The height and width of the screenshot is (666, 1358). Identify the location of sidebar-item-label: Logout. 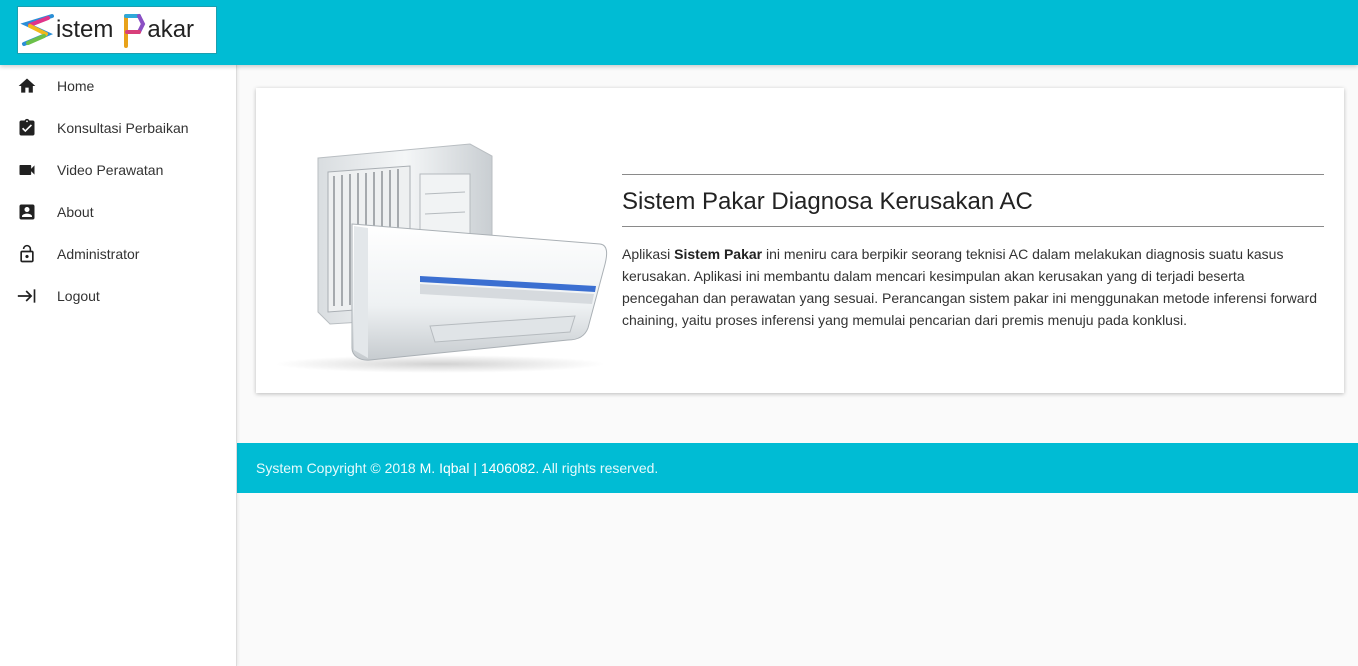
(78, 296).